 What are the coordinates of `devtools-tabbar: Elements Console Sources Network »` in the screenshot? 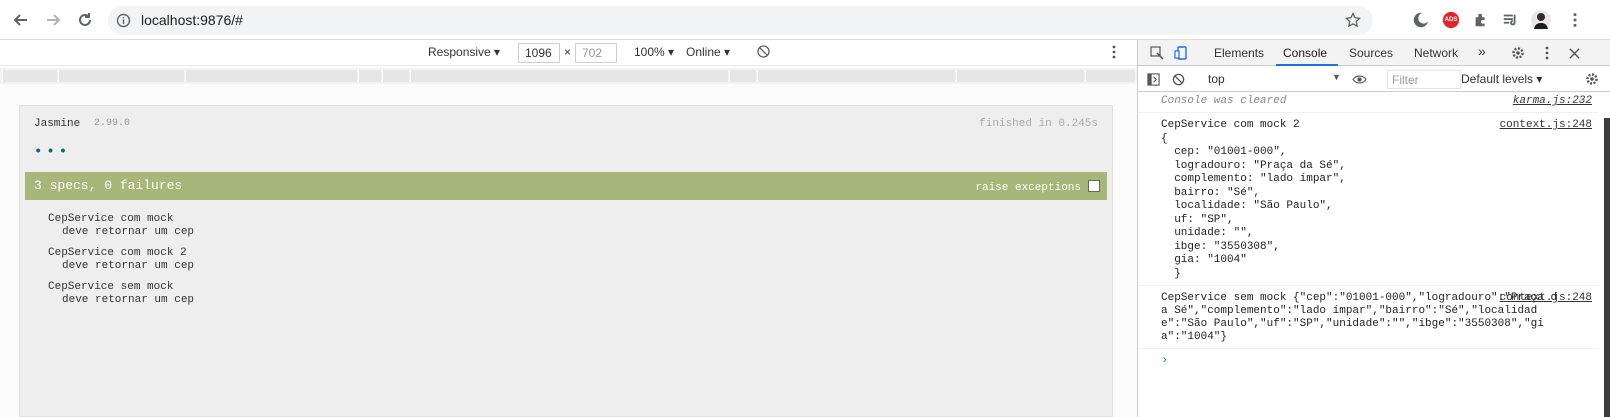 It's located at (1374, 53).